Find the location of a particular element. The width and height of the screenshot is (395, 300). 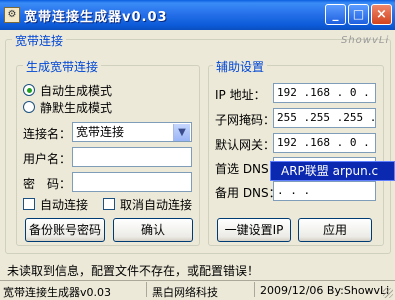

gateway-input: 192 .168 . 0 . 1 is located at coordinates (324, 143).